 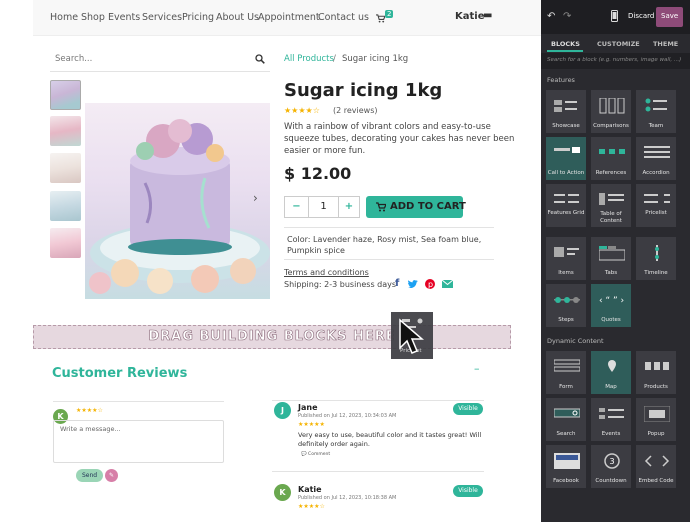 I want to click on nav-pricing: Pricing, so click(x=198, y=17).